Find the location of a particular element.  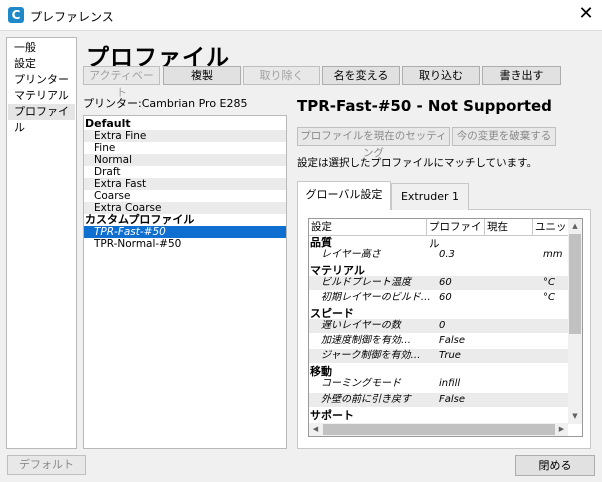

activate-button: アクティベート is located at coordinates (121, 82).